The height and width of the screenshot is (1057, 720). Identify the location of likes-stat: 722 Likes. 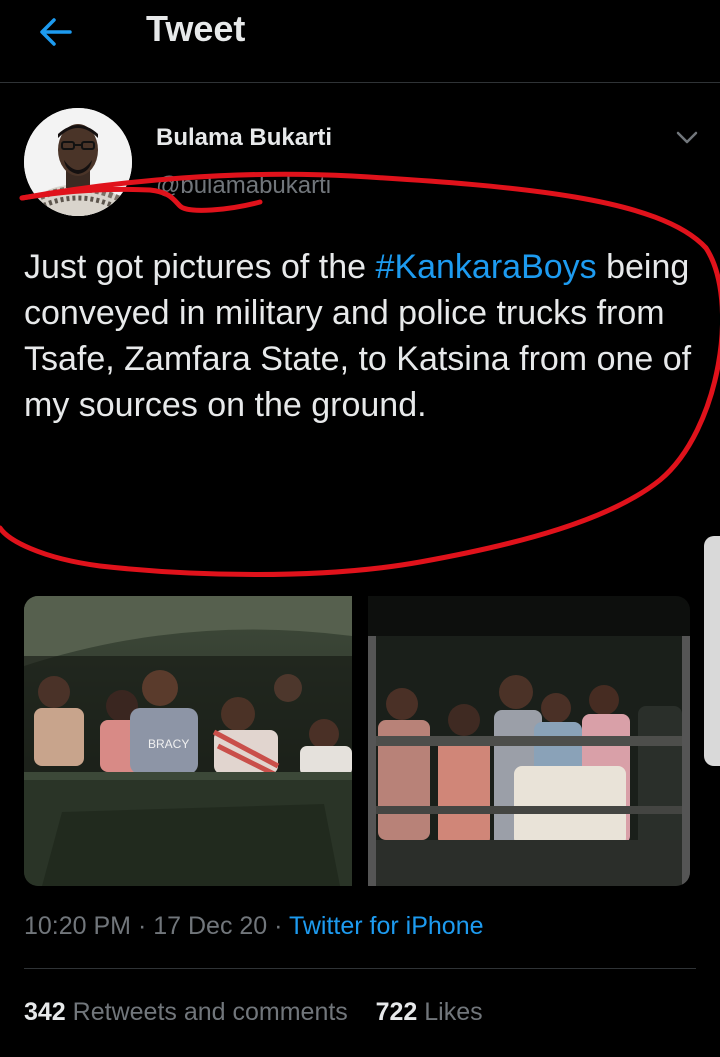
(429, 1012).